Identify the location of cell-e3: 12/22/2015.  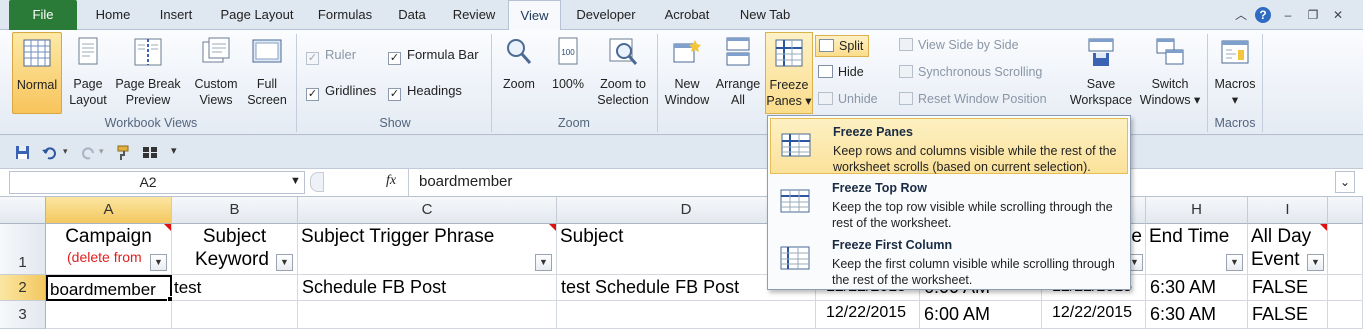
(868, 315).